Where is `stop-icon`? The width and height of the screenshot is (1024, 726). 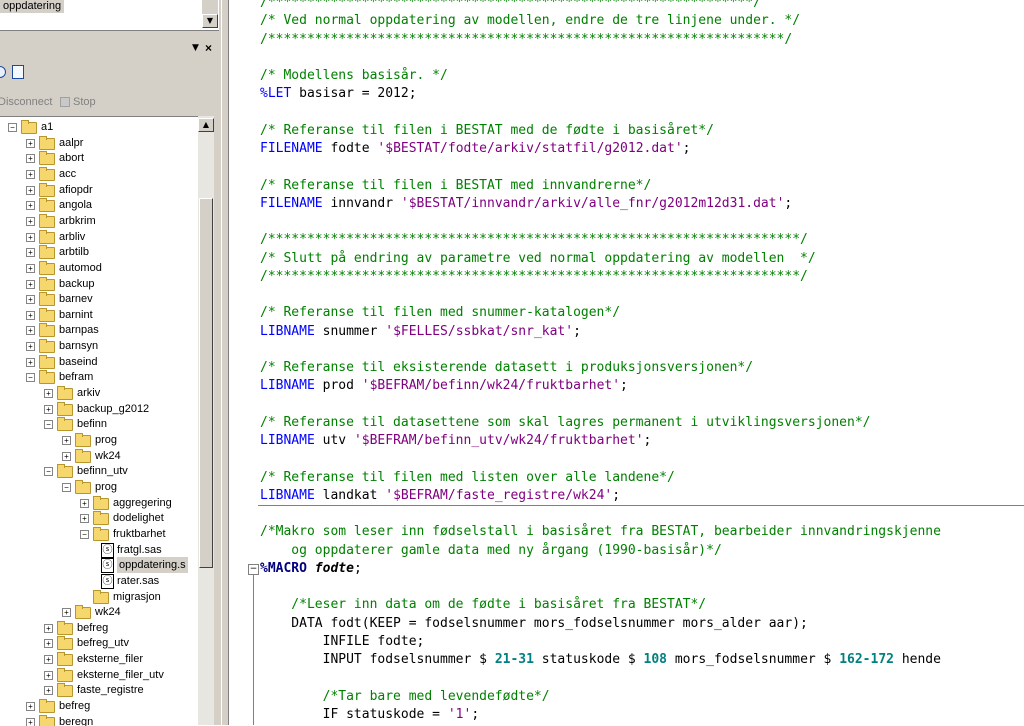 stop-icon is located at coordinates (65, 102).